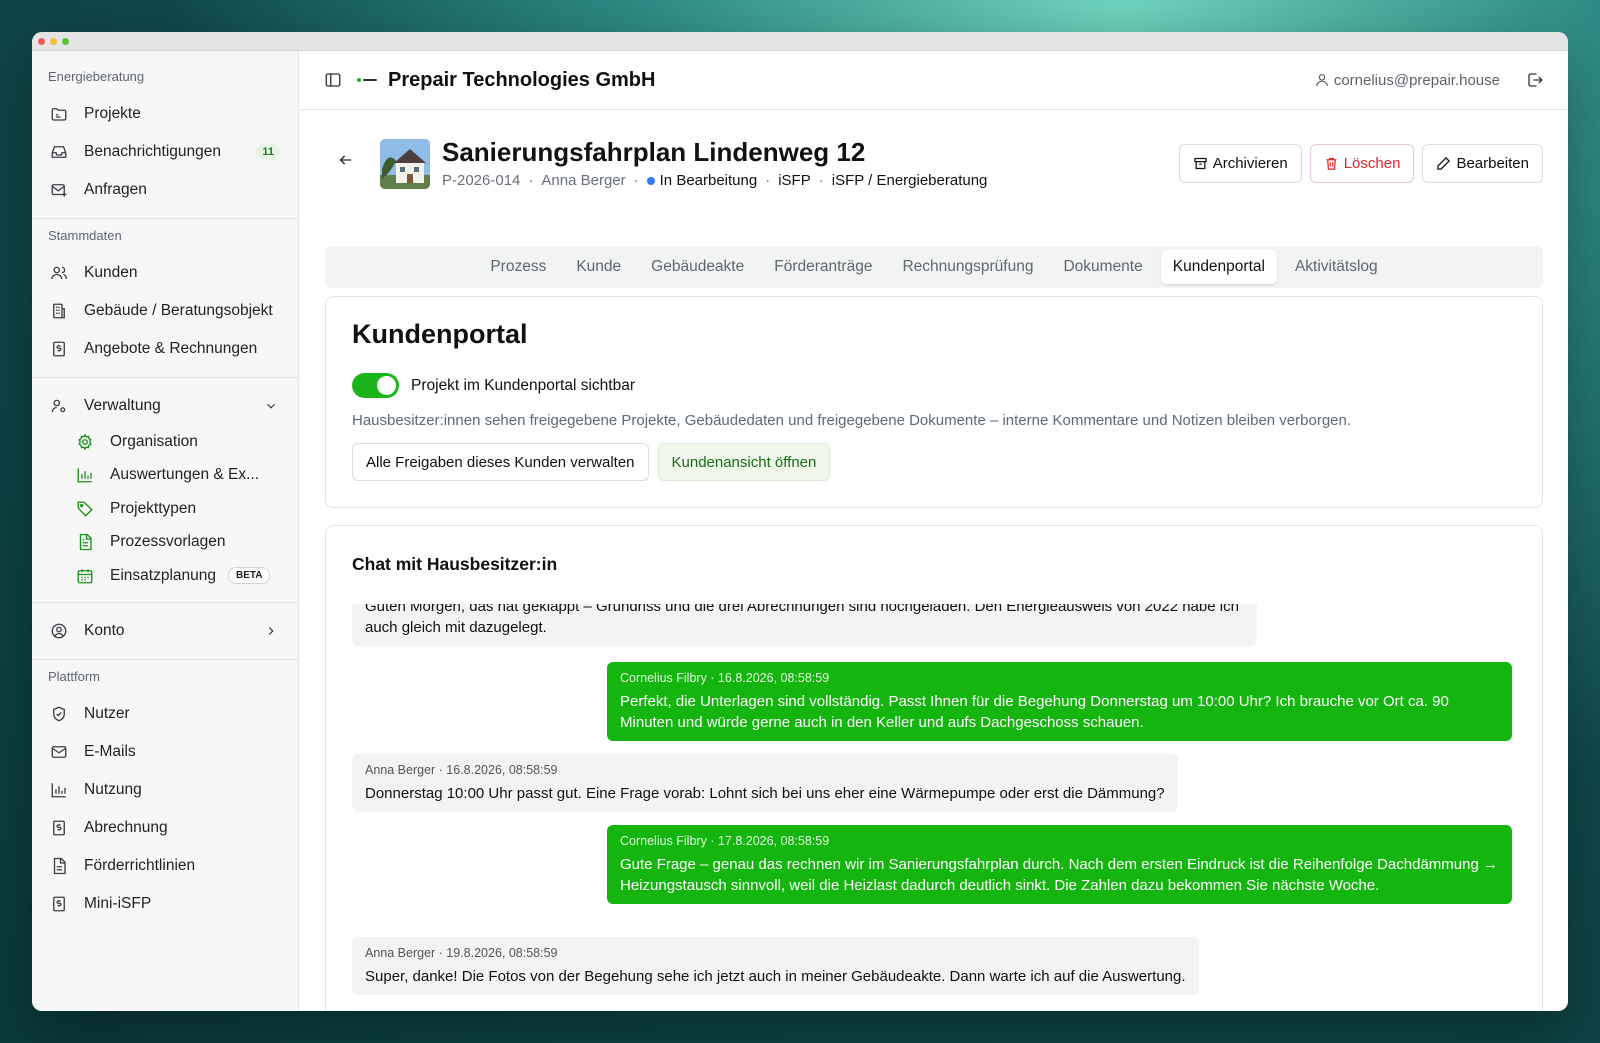  What do you see at coordinates (165, 631) in the screenshot?
I see `sidebar-item-konto: Konto` at bounding box center [165, 631].